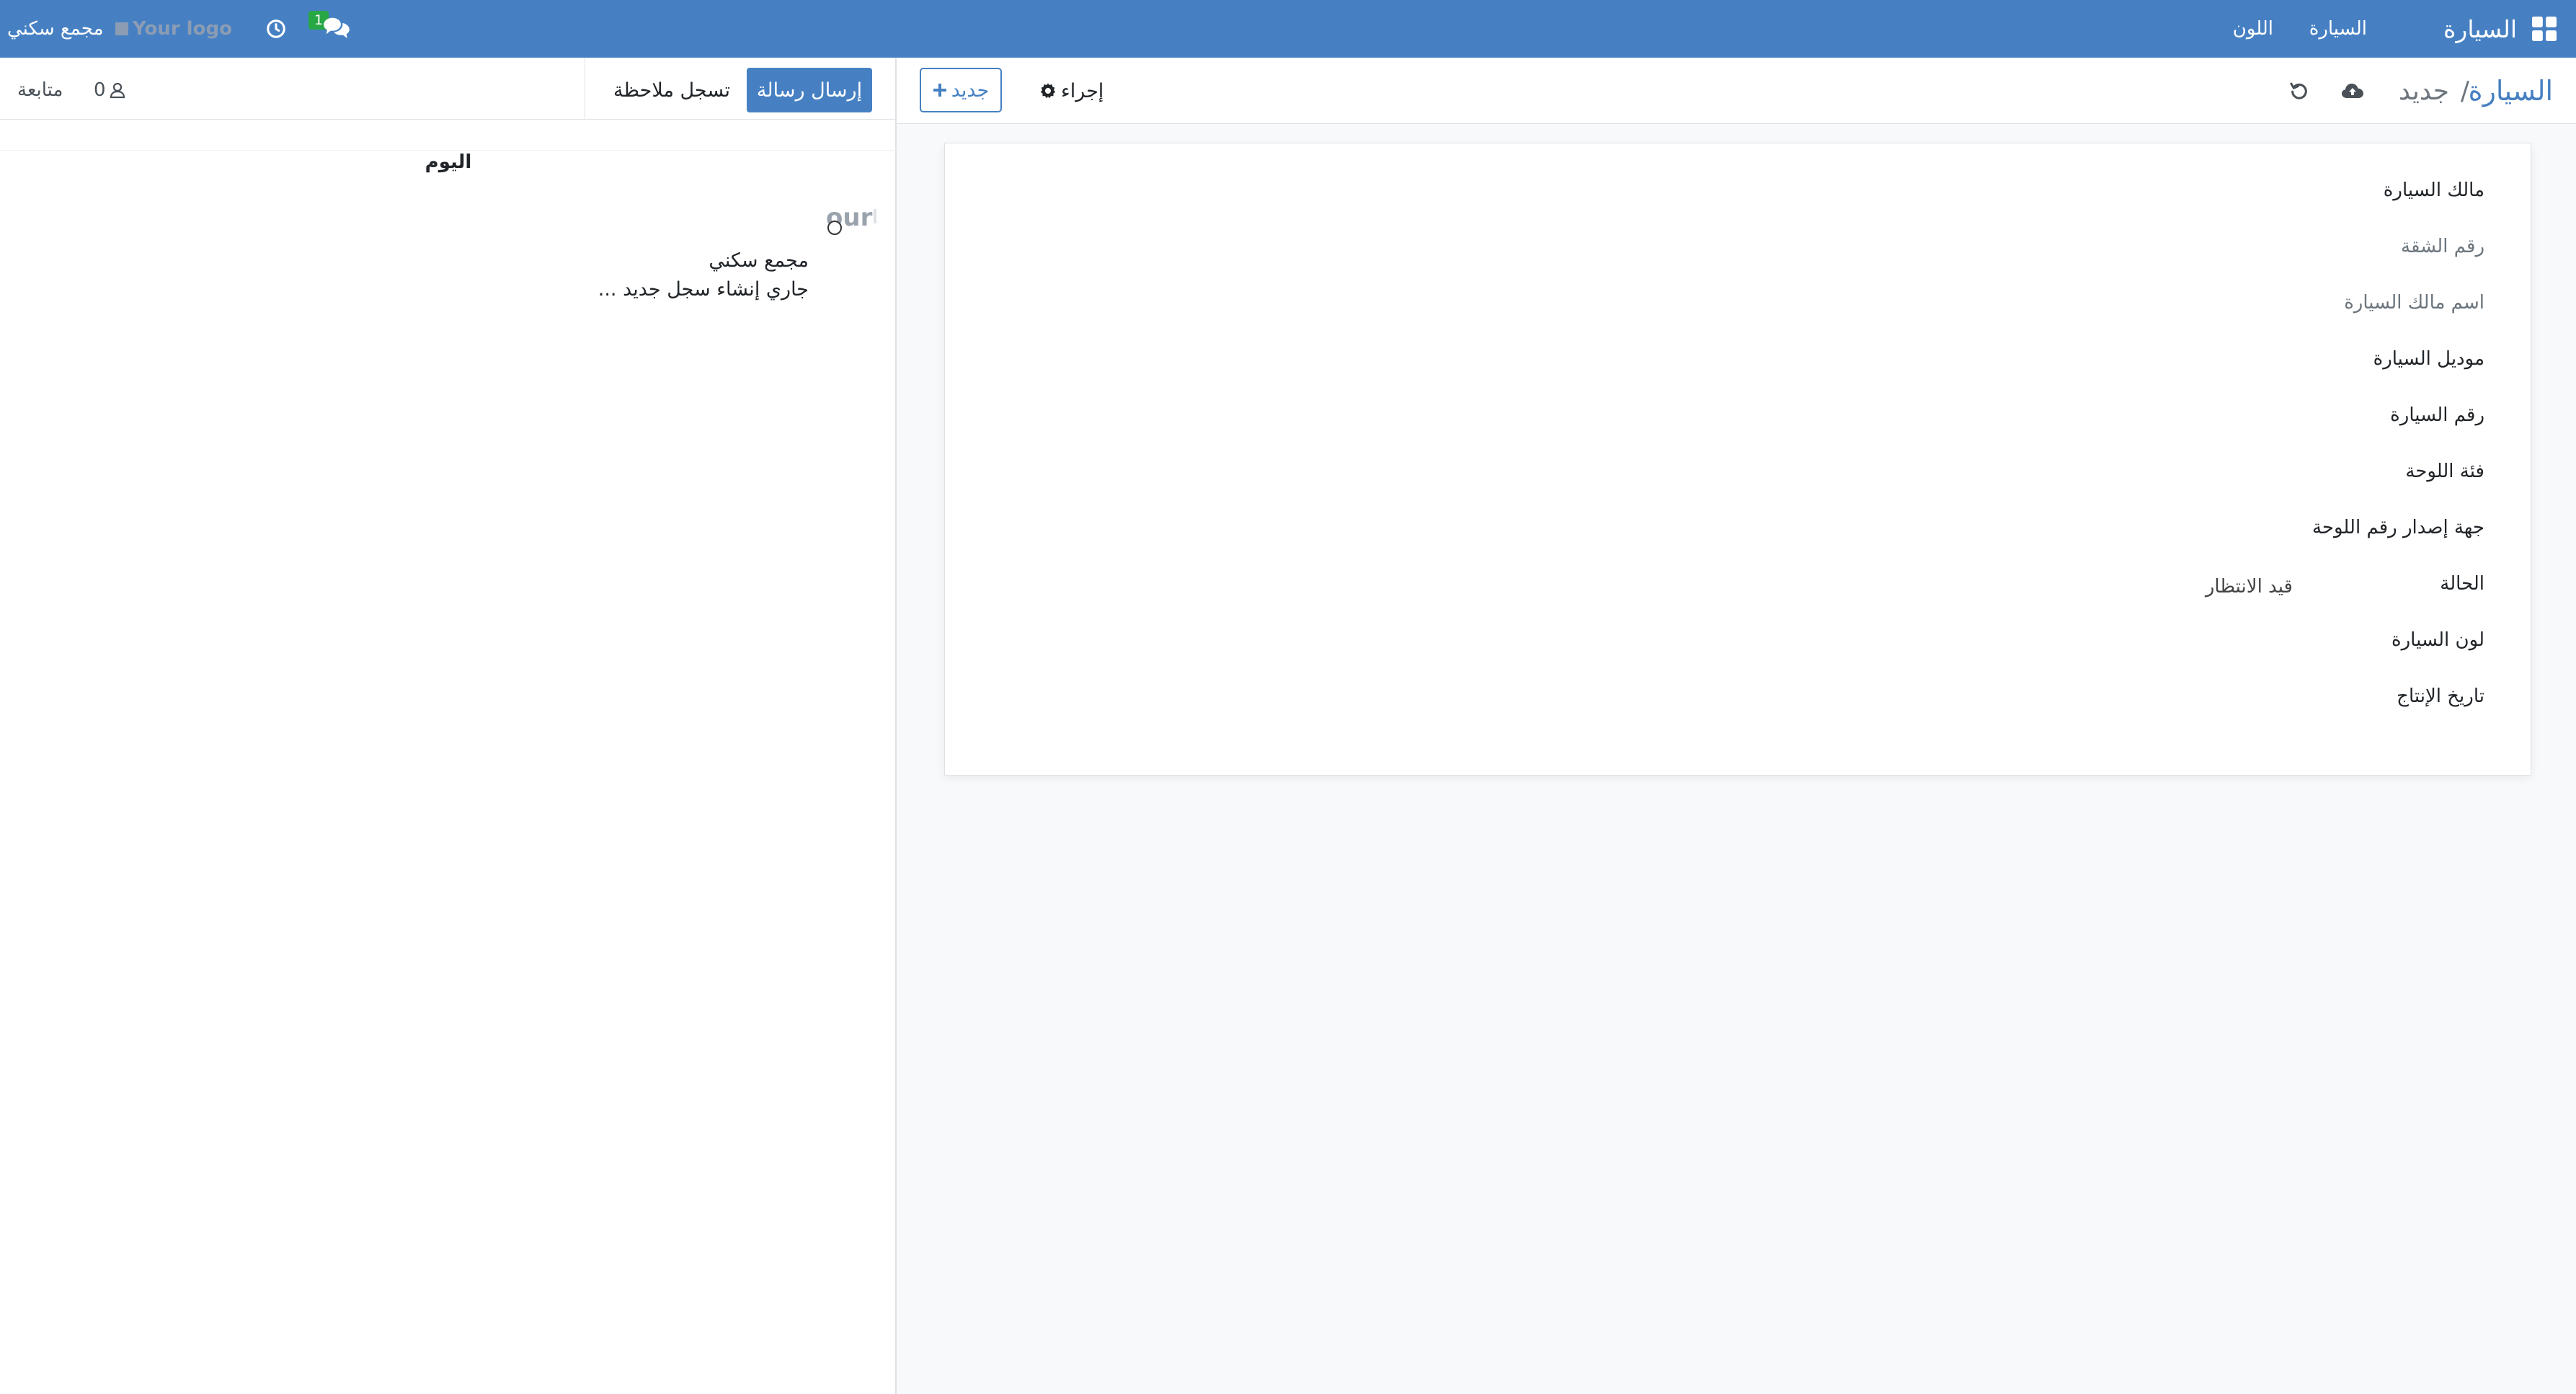  I want to click on day-separator-label: اليوم, so click(448, 162).